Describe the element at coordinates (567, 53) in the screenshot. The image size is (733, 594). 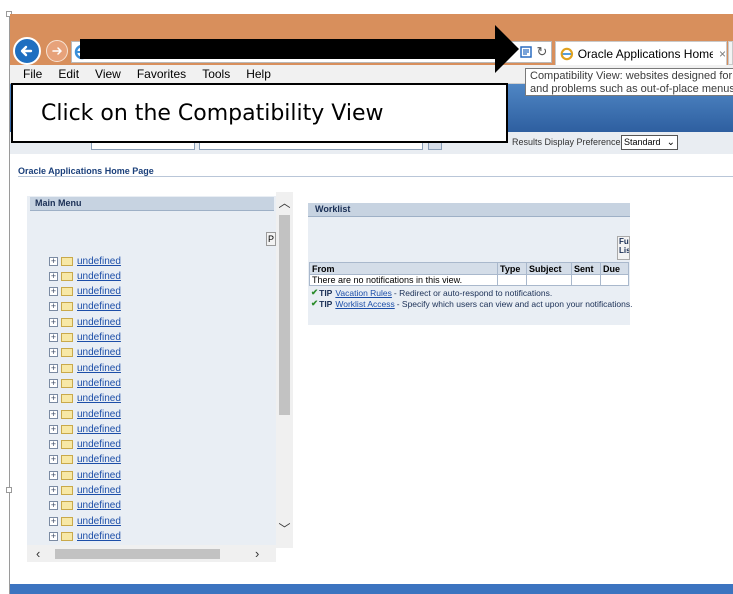
I see `ie-logo-icon` at that location.